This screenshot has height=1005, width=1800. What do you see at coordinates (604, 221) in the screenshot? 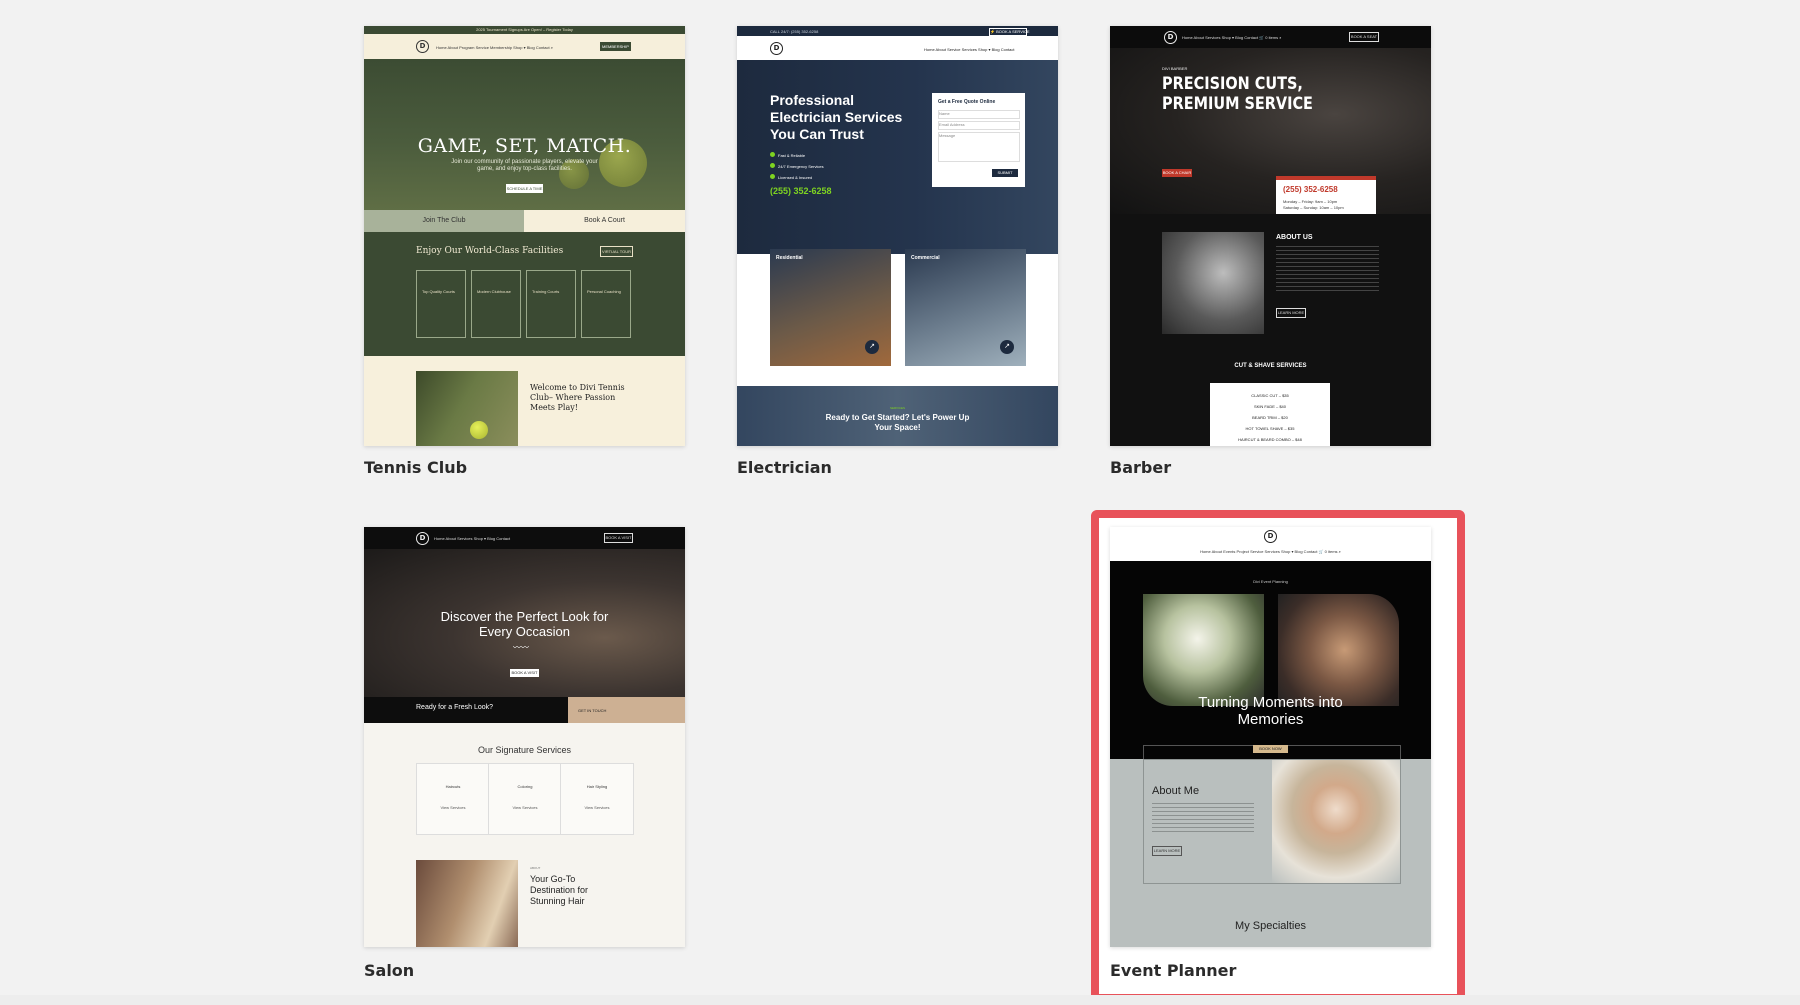
I see `tab-book: Book A Court` at bounding box center [604, 221].